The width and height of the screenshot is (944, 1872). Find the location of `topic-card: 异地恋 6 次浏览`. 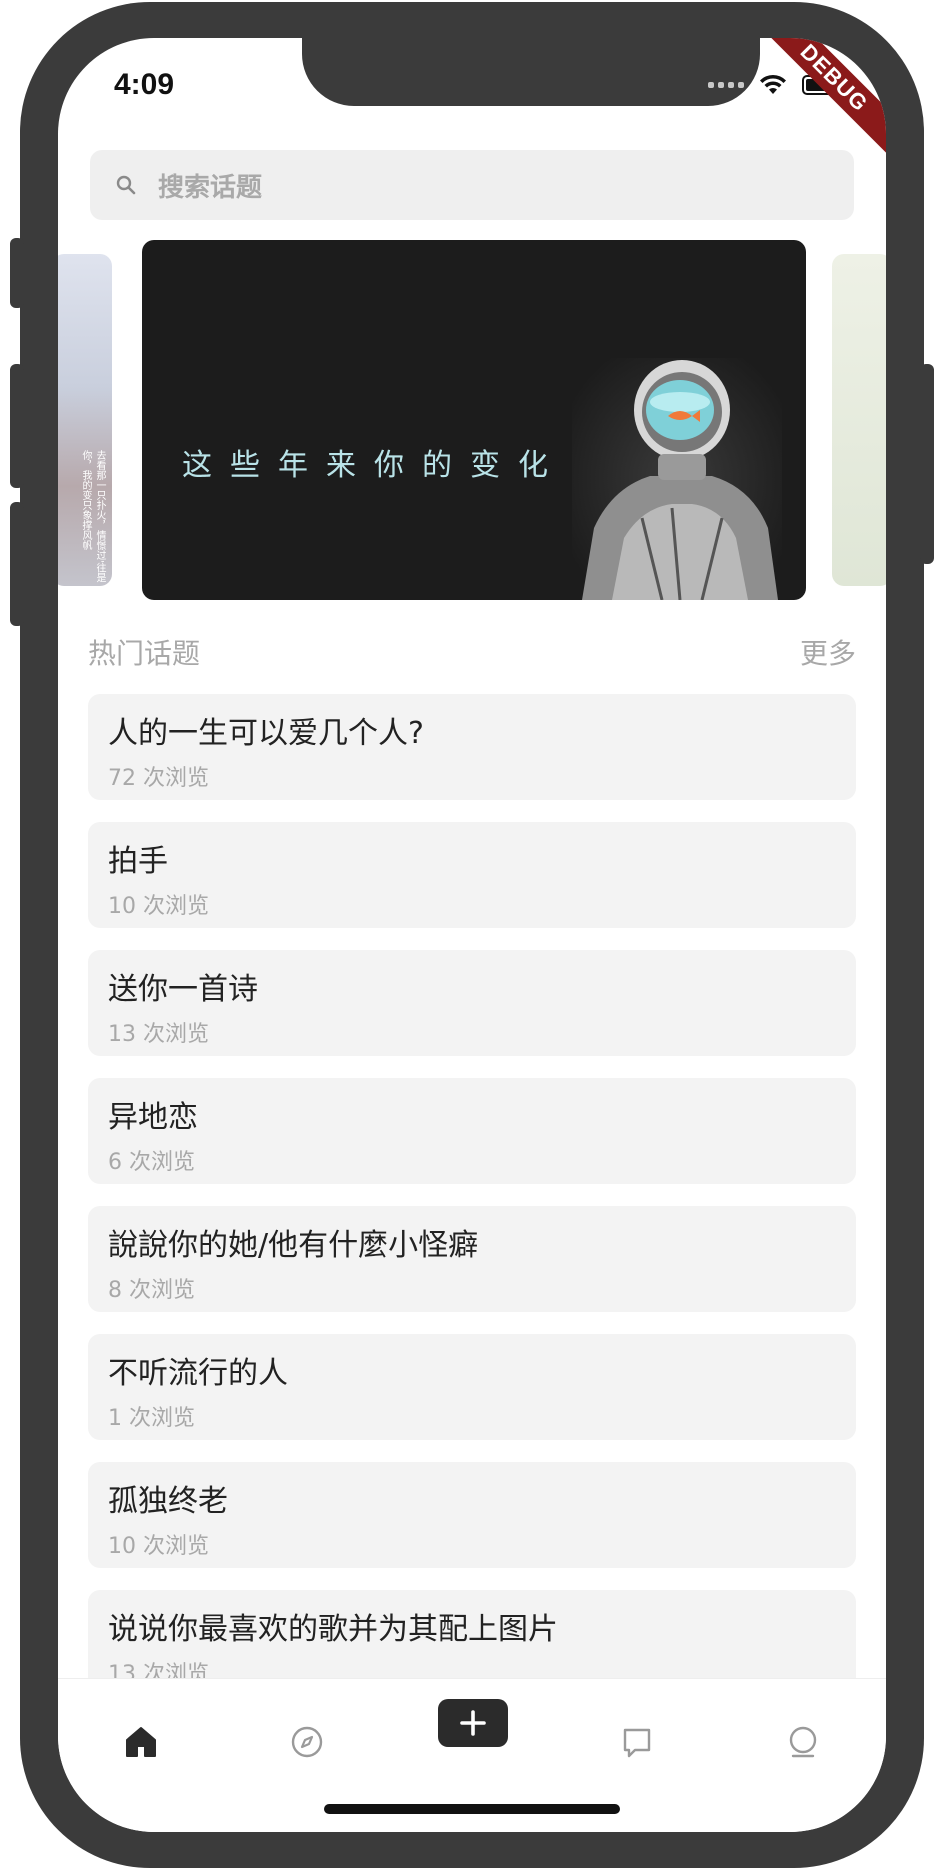

topic-card: 异地恋 6 次浏览 is located at coordinates (472, 1131).